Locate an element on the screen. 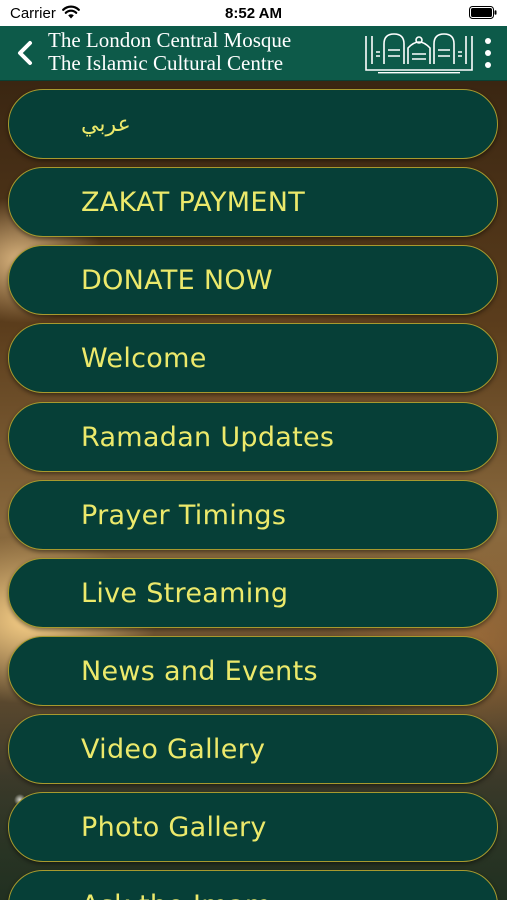 This screenshot has width=507, height=900. menu-item-news-and-events: News and Events is located at coordinates (253, 671).